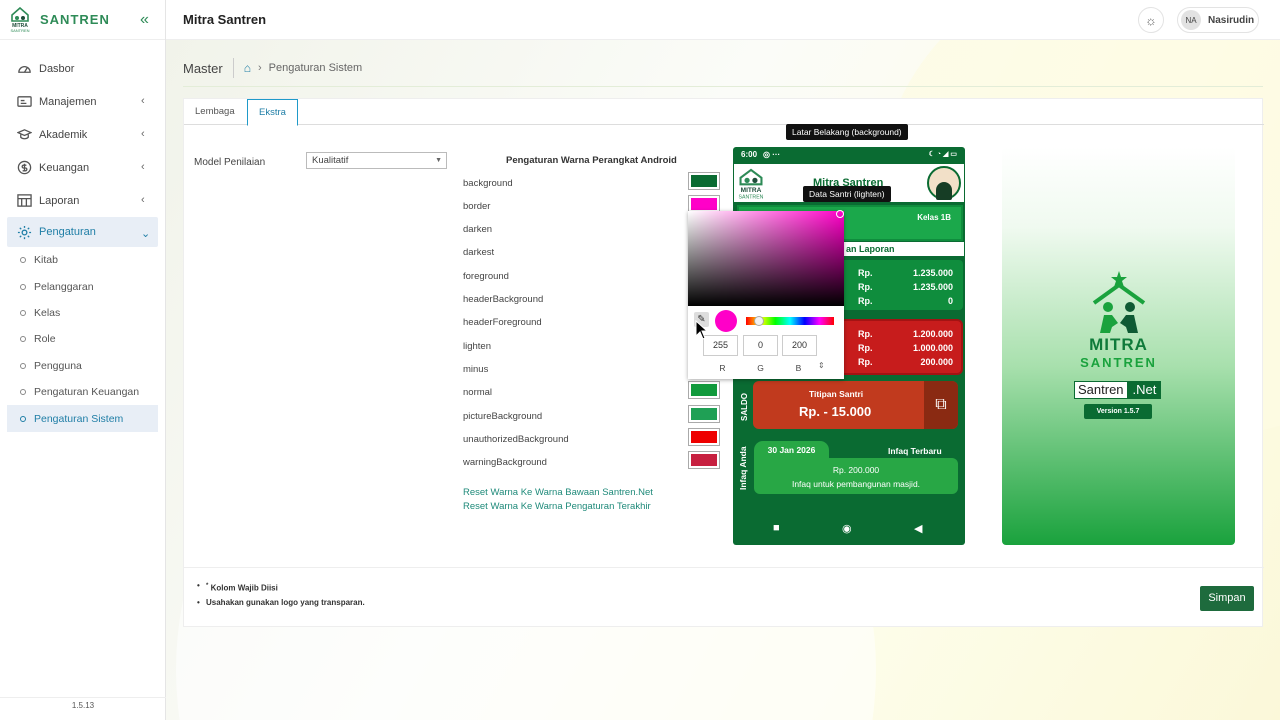 This screenshot has width=1280, height=720. Describe the element at coordinates (68, 101) in the screenshot. I see `sidebar-item-label: Manajemen` at that location.